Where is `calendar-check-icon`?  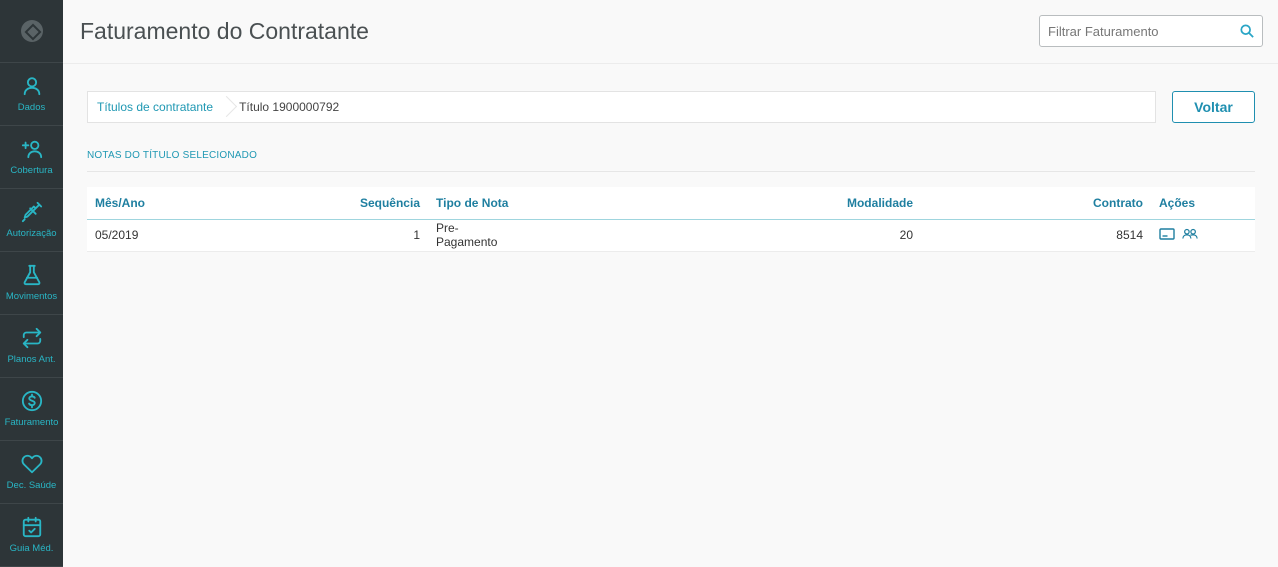 calendar-check-icon is located at coordinates (31, 527).